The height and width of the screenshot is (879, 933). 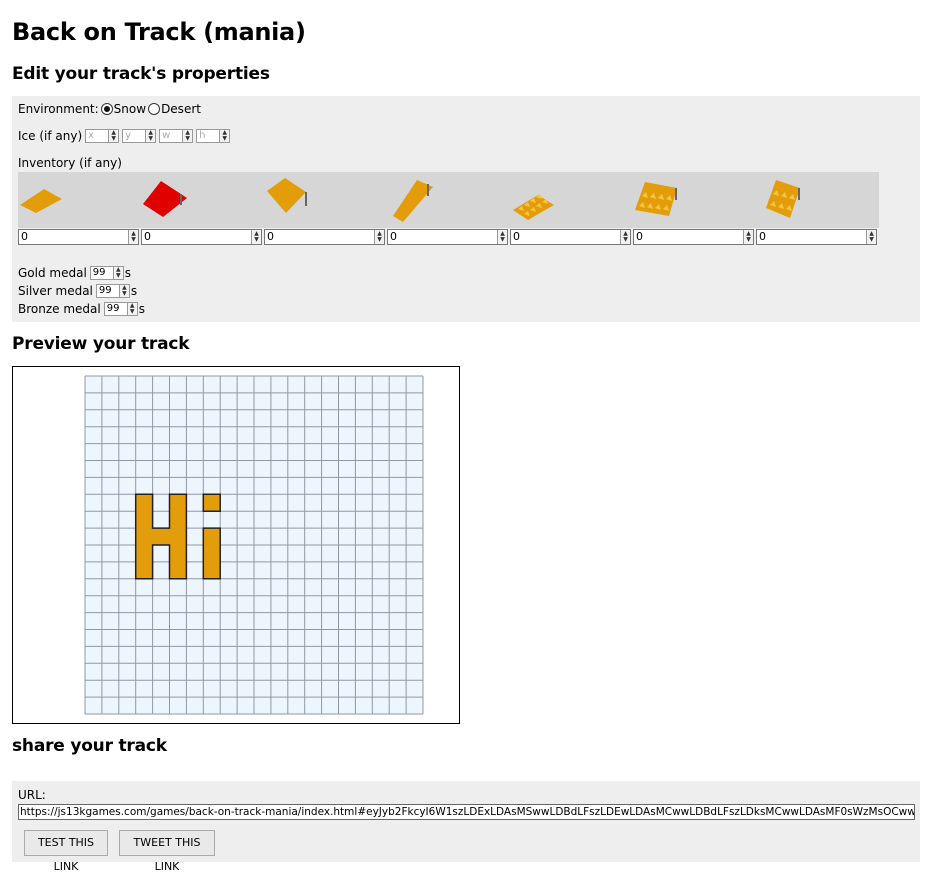 I want to click on gold-medal-row: Gold medal 99 ▲ ▼ s, so click(x=74, y=273).